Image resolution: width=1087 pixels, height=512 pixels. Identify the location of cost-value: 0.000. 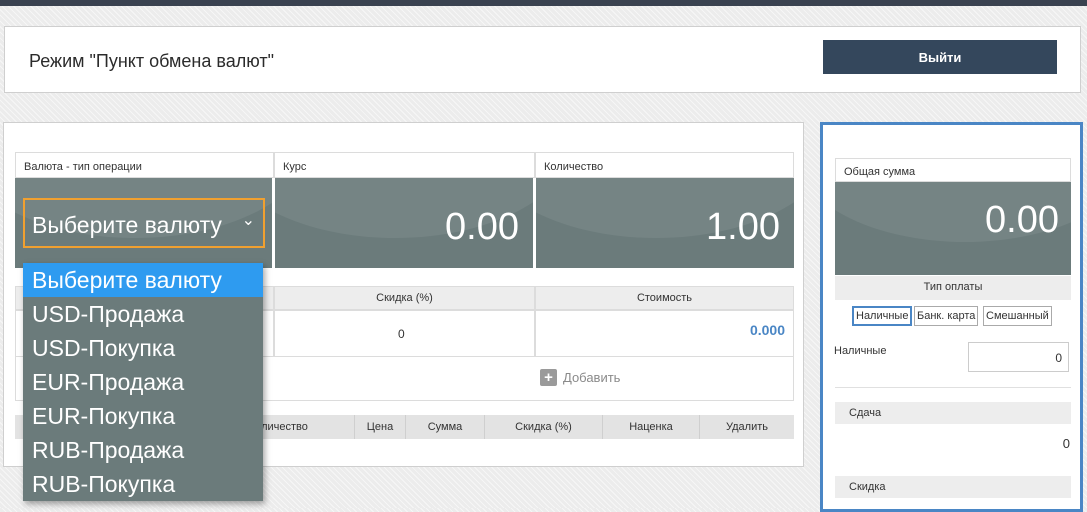
(767, 330).